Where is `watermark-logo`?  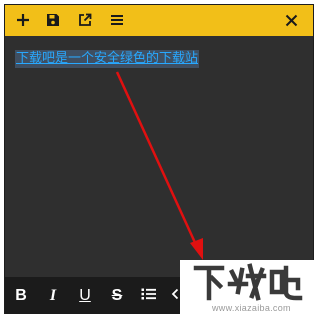
watermark-logo is located at coordinates (248, 282).